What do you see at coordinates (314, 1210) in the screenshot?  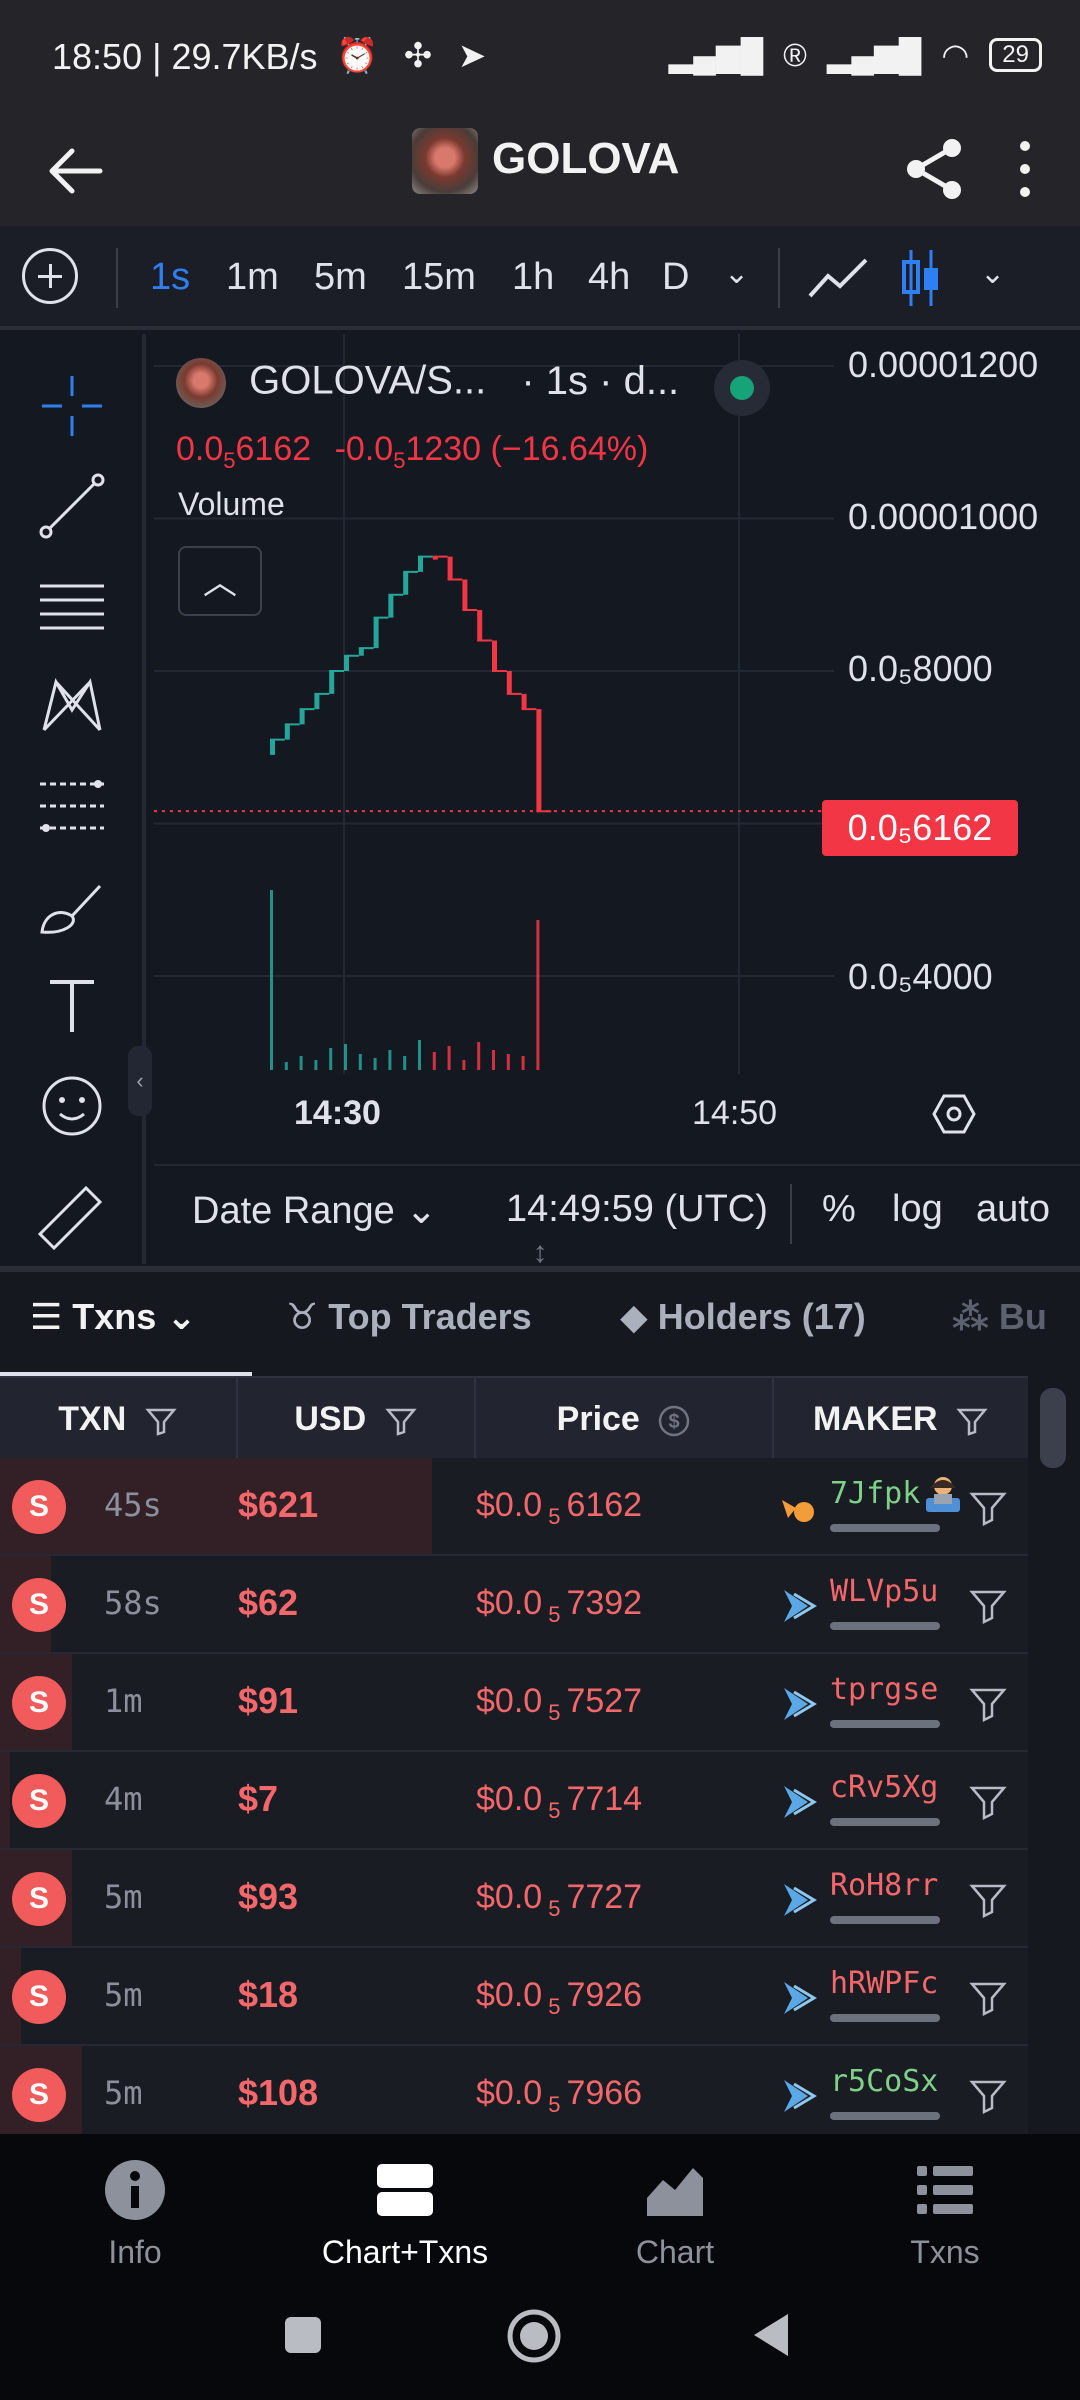 I see `date-range-button: Date Range ⌄` at bounding box center [314, 1210].